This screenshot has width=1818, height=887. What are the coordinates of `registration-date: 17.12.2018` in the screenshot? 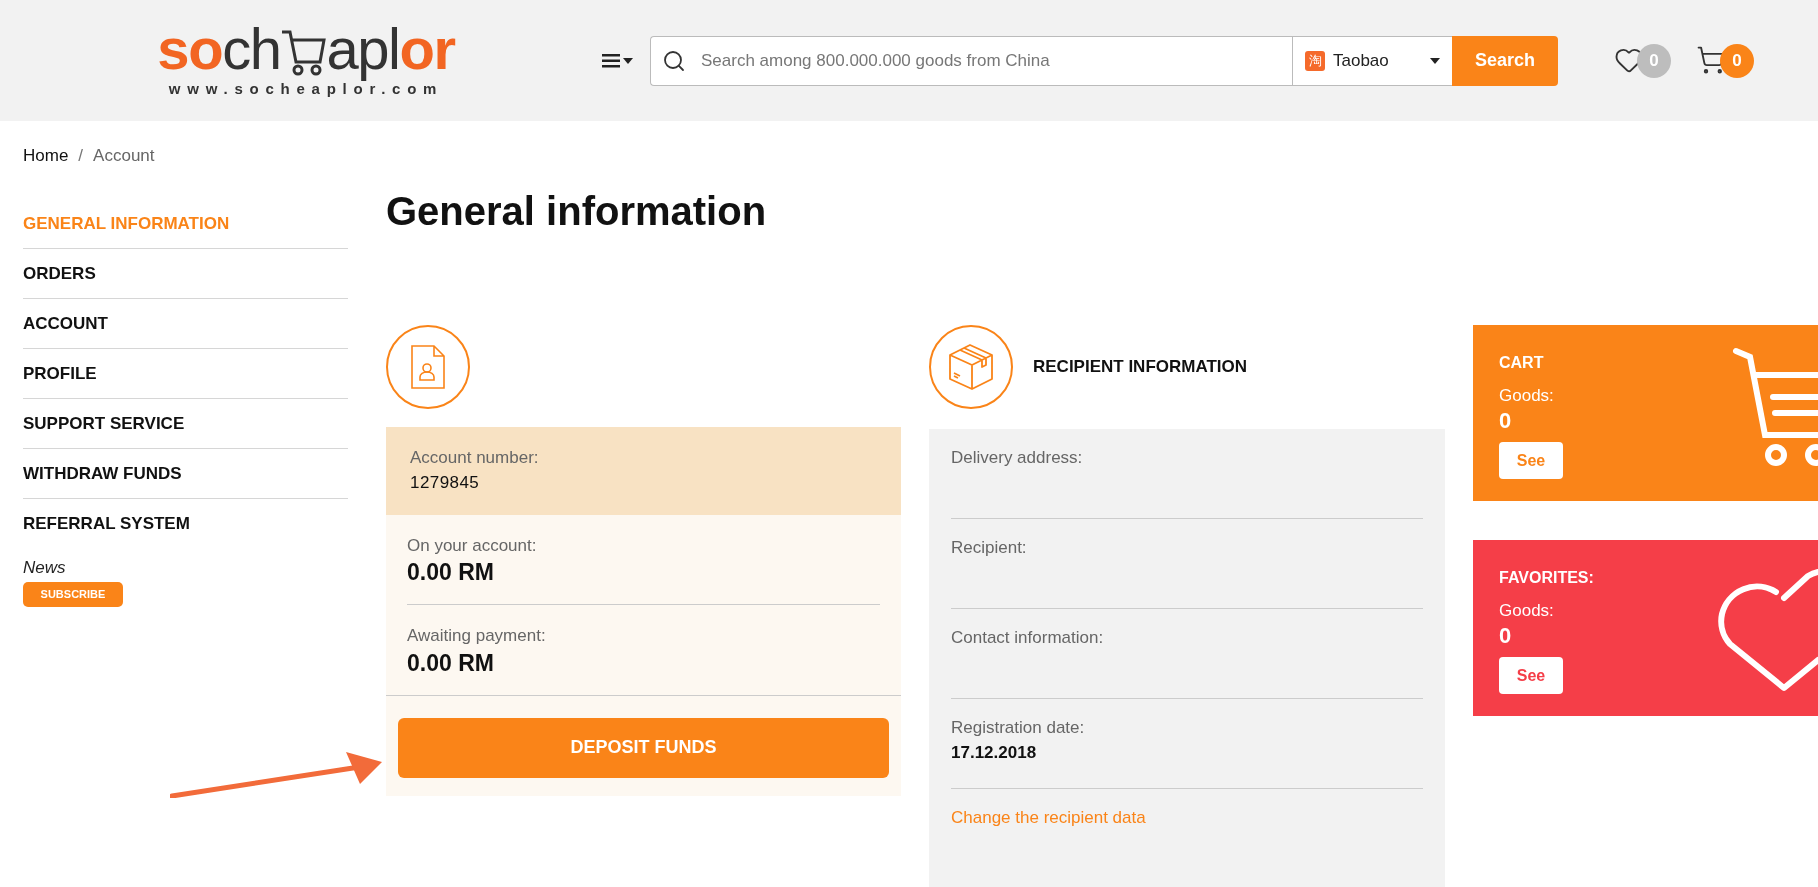 It's located at (994, 753).